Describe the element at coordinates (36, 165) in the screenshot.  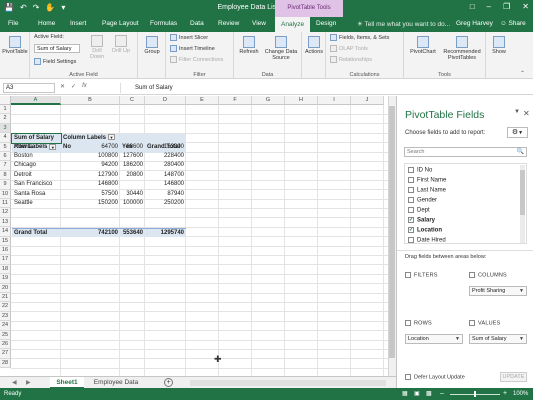
I see `pivot-row-label: Chicago` at that location.